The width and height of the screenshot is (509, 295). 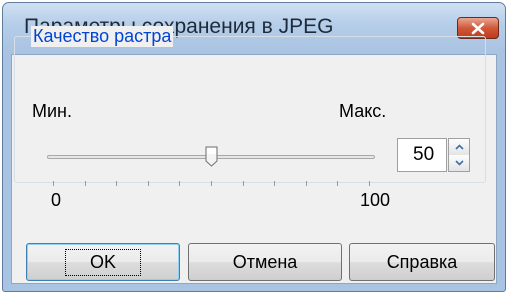 I want to click on close-icon, so click(x=478, y=28).